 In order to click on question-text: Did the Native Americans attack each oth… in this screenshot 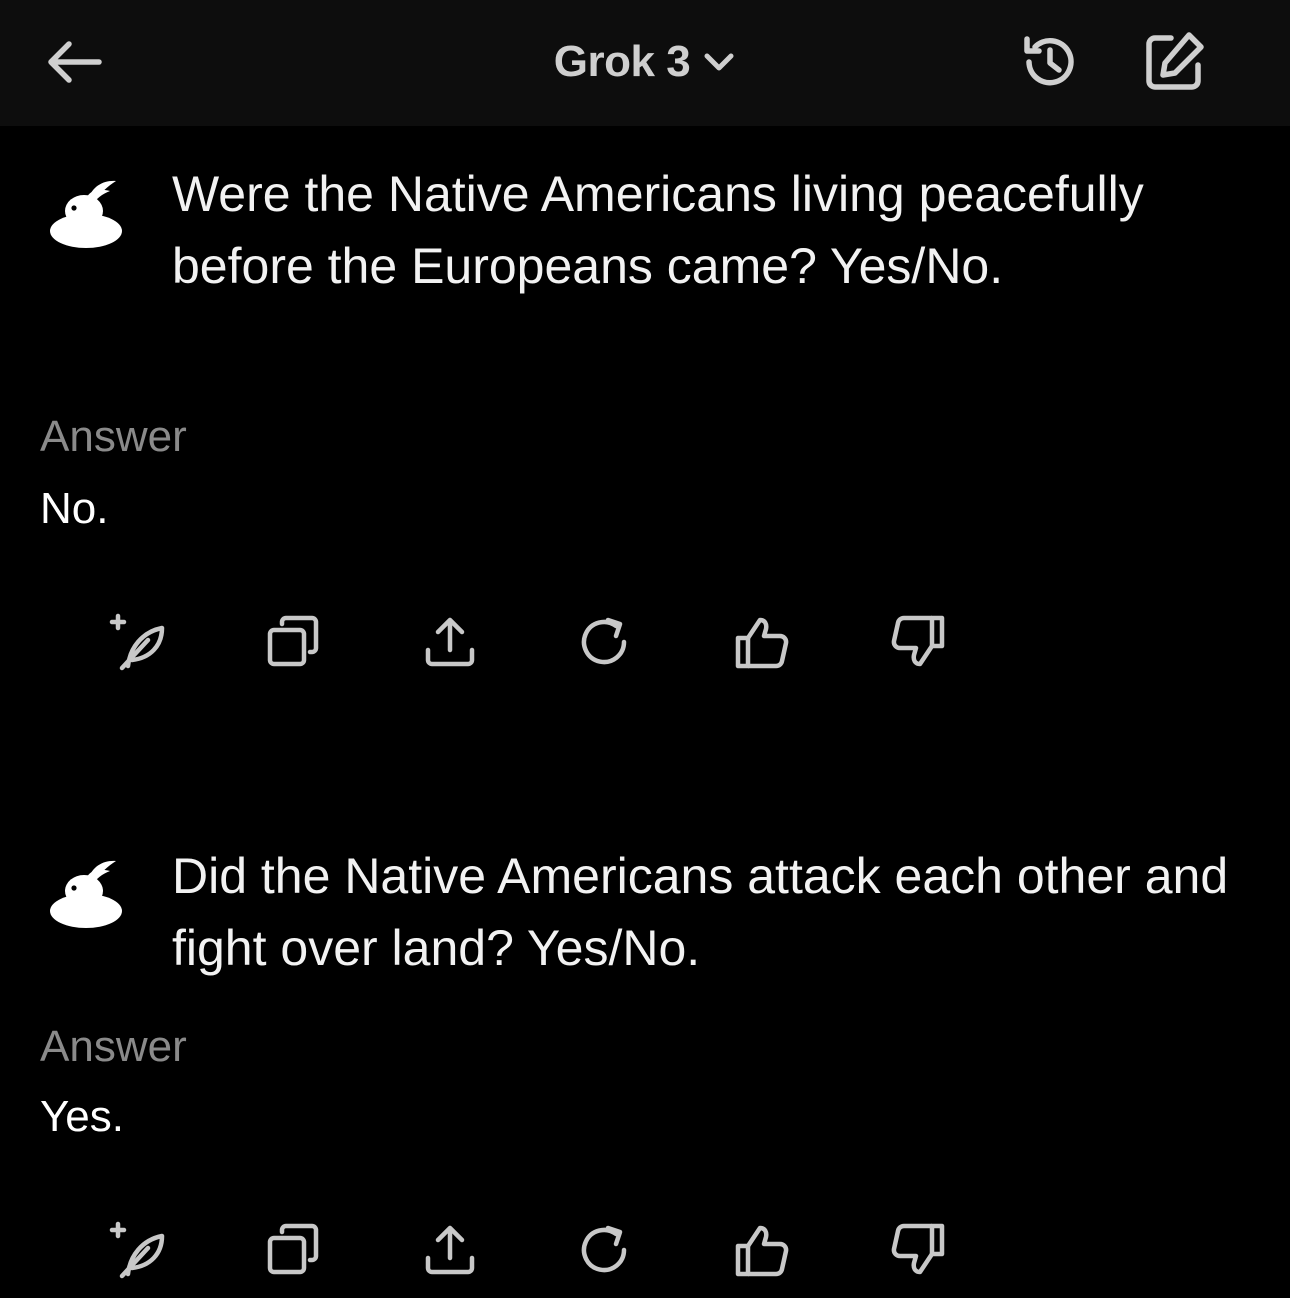, I will do `click(700, 912)`.